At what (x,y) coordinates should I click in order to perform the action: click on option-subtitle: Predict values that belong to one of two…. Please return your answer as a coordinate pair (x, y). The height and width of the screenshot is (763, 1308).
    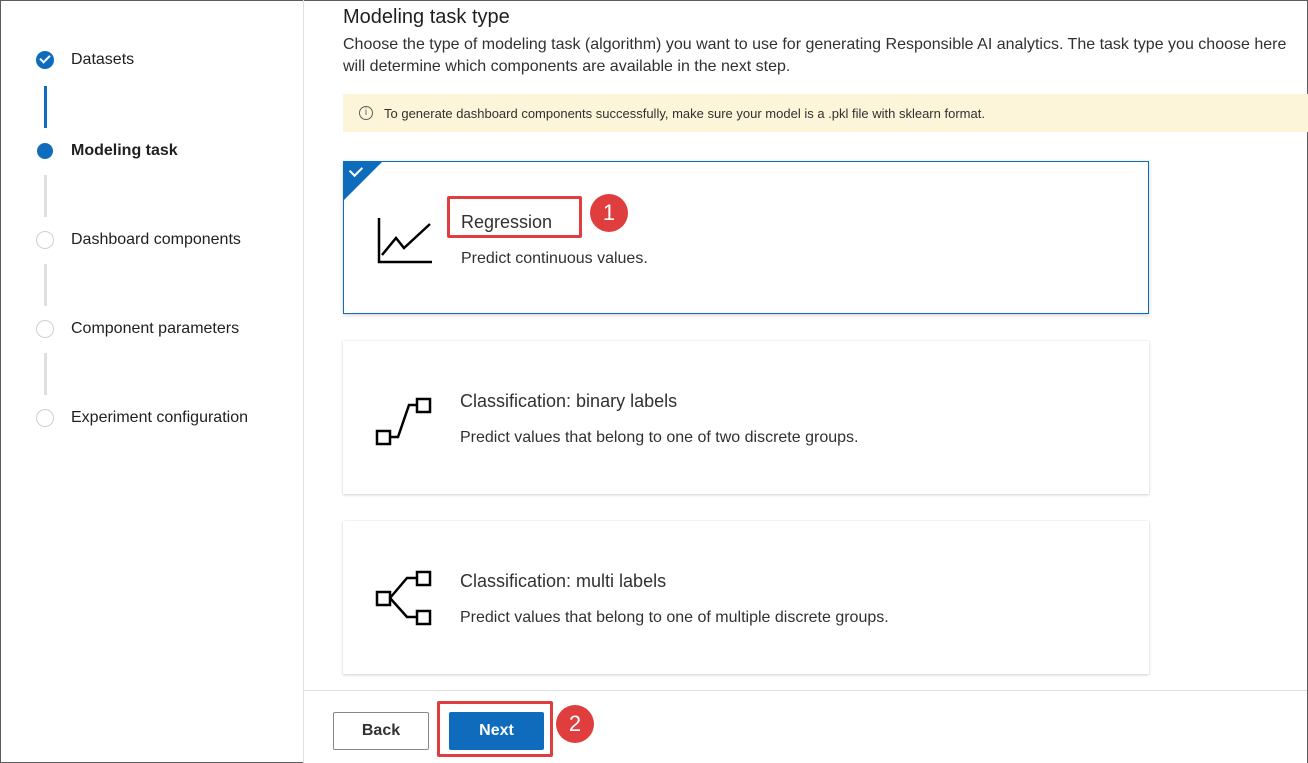
    Looking at the image, I should click on (659, 437).